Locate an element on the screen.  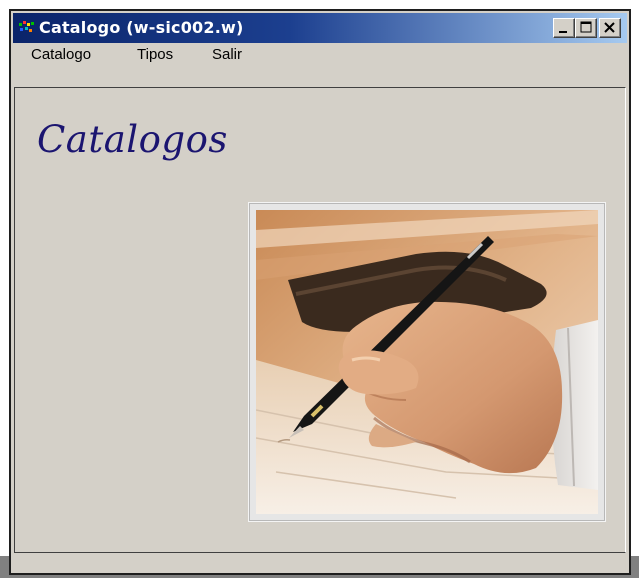
window-title: Catalogo (w-sic002.w) is located at coordinates (141, 27).